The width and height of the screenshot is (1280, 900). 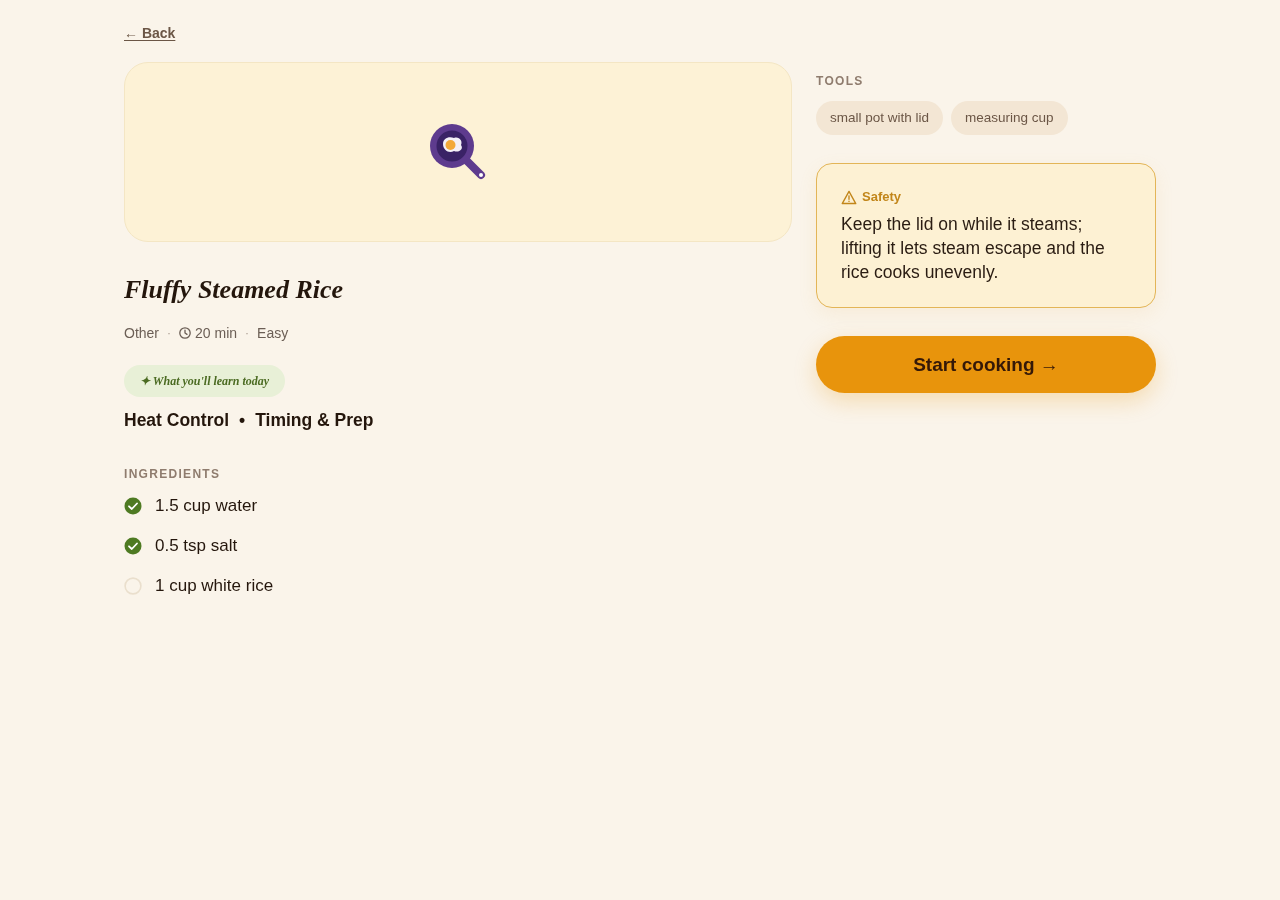 What do you see at coordinates (206, 506) in the screenshot?
I see `ingredient-label: 1.5 cup water` at bounding box center [206, 506].